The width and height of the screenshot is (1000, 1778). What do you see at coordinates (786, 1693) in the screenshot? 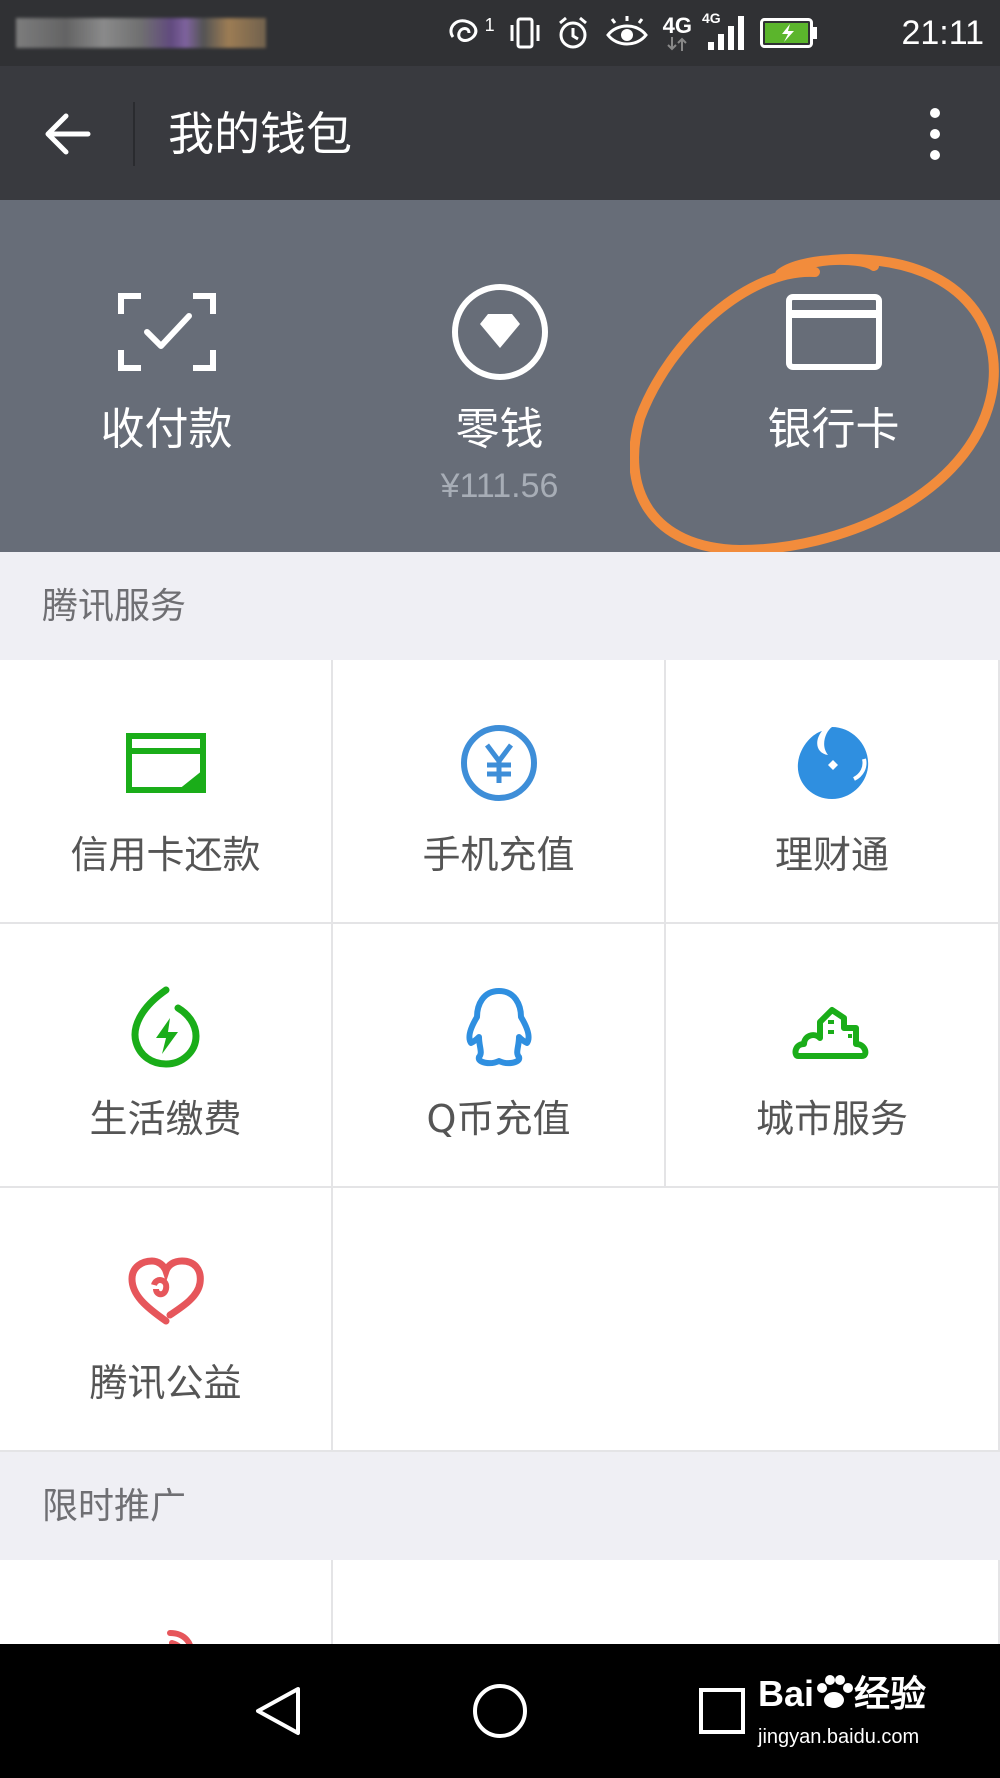
I see `watermark-brand: Bai` at bounding box center [786, 1693].